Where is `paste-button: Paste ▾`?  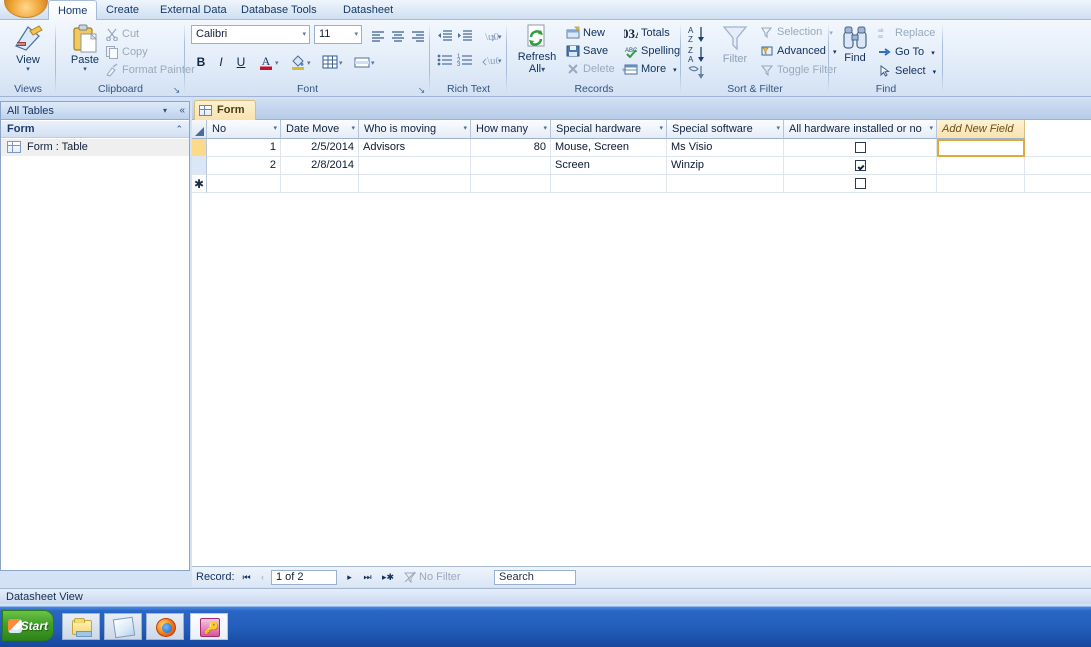
paste-button: Paste ▾ is located at coordinates (85, 48).